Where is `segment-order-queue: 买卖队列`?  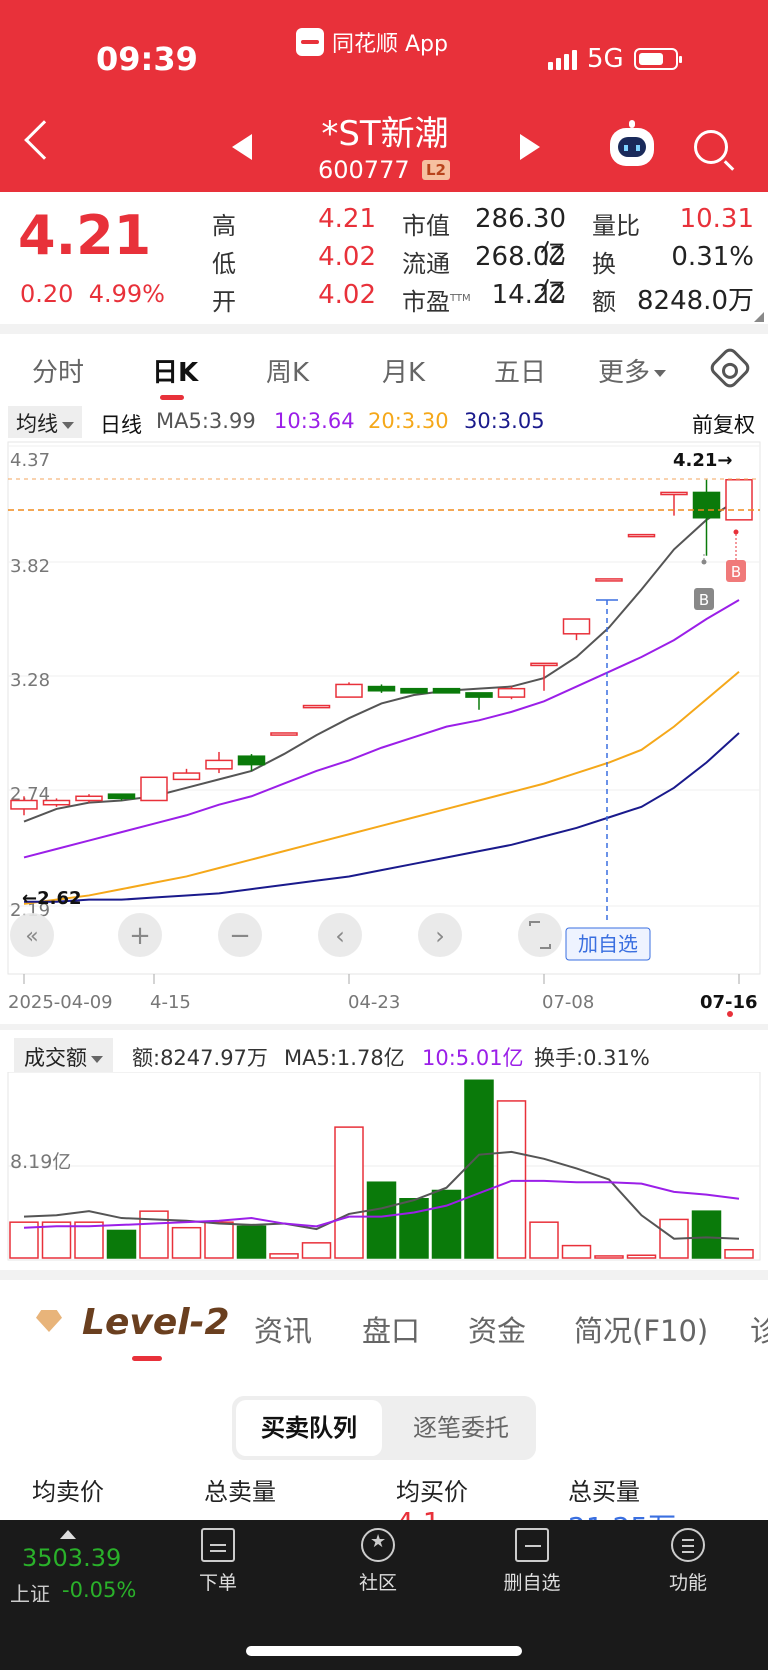
segment-order-queue: 买卖队列 is located at coordinates (309, 1428).